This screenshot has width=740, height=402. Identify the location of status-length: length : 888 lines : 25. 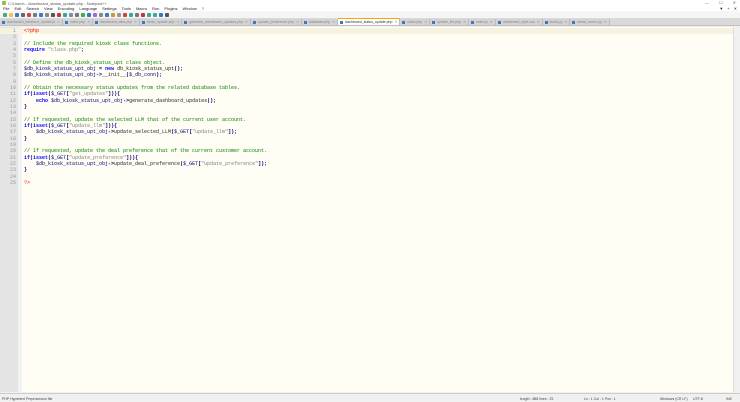
(537, 399).